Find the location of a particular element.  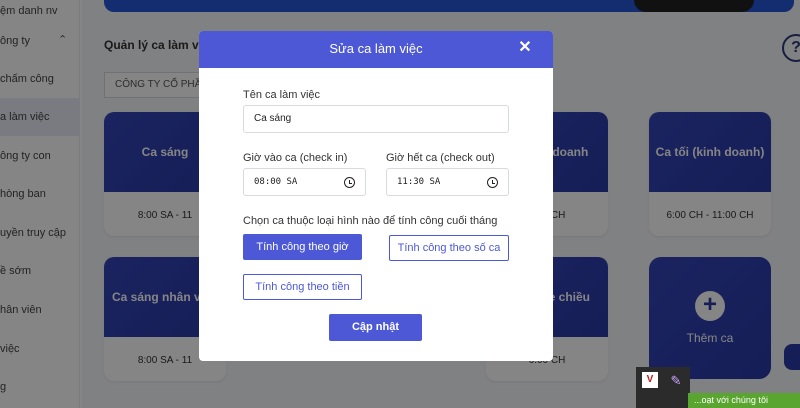

modal-title: Sửa ca làm việc is located at coordinates (376, 48).